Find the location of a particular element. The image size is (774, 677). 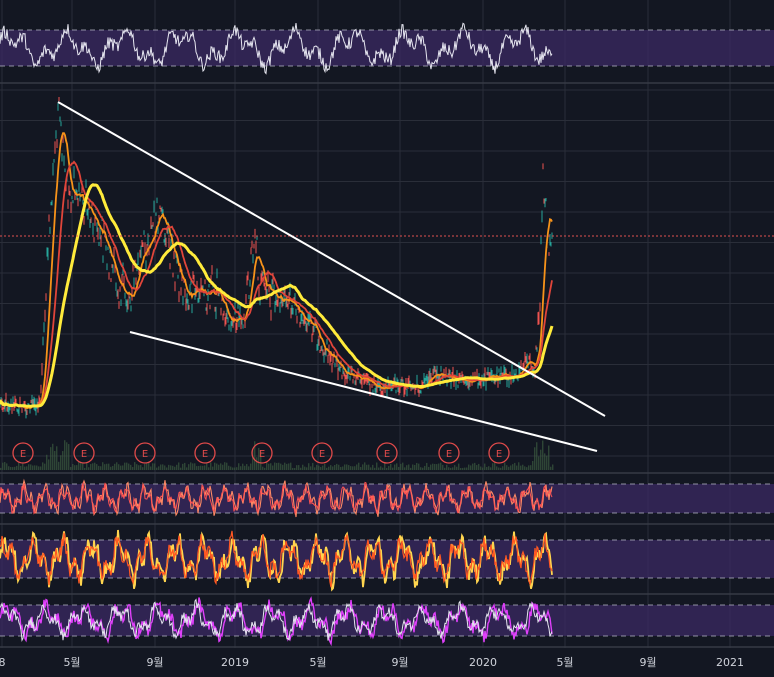

x-axis-tick-label: 2019 is located at coordinates (235, 662).